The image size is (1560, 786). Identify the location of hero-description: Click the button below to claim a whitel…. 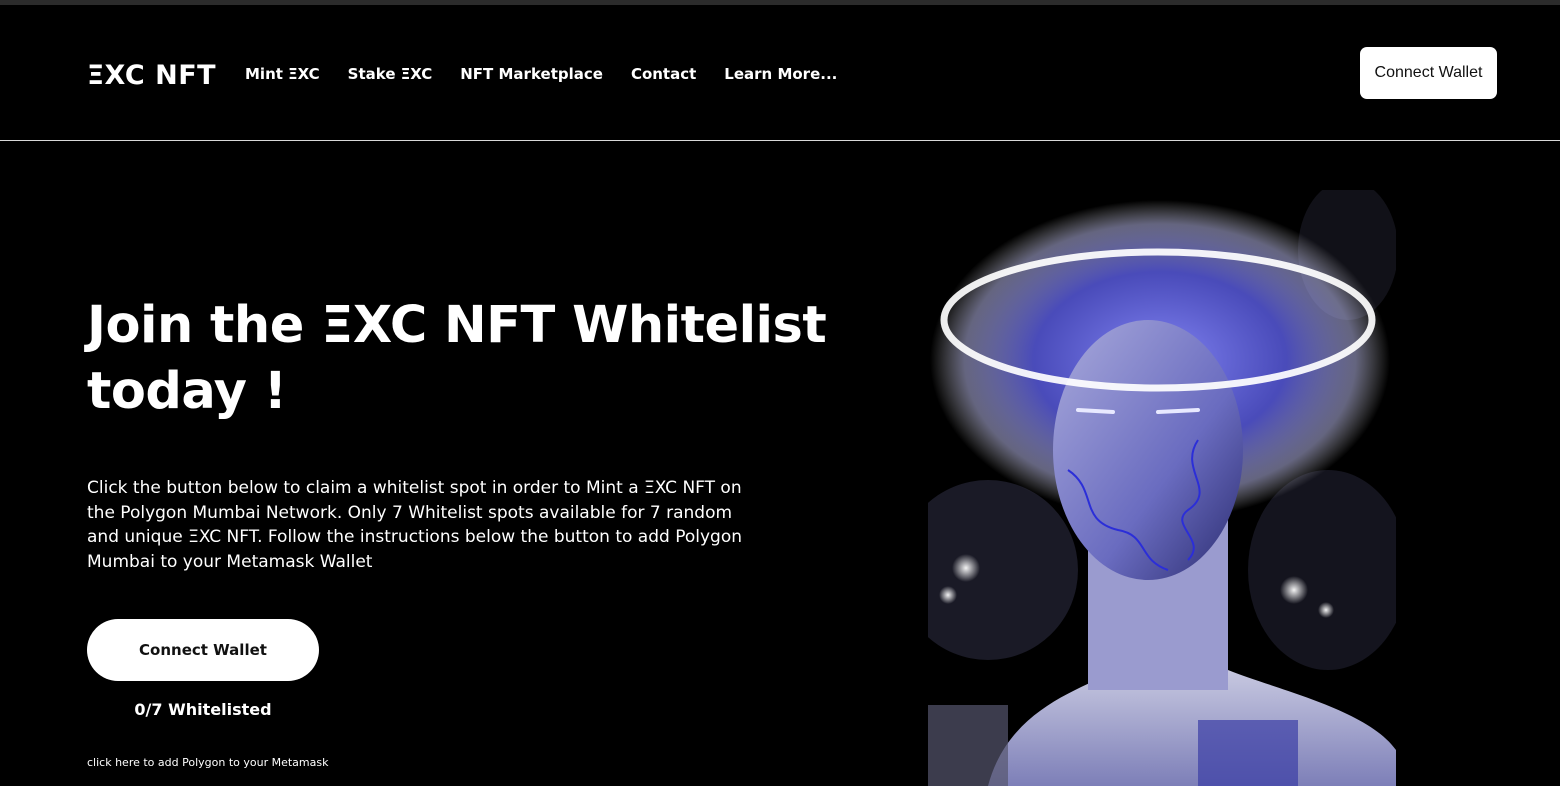
(414, 525).